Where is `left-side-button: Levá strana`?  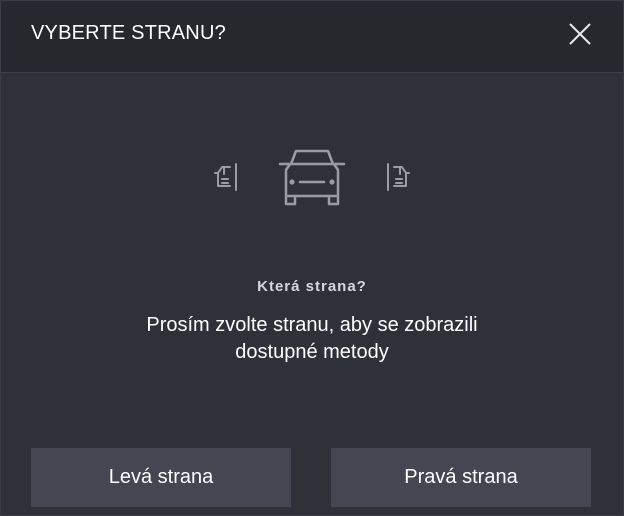
left-side-button: Levá strana is located at coordinates (161, 477).